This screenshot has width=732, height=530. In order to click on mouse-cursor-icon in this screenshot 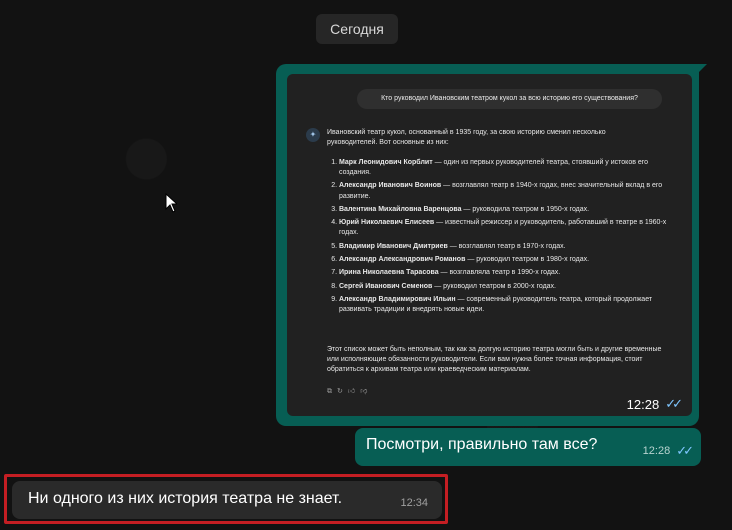, I will do `click(171, 203)`.